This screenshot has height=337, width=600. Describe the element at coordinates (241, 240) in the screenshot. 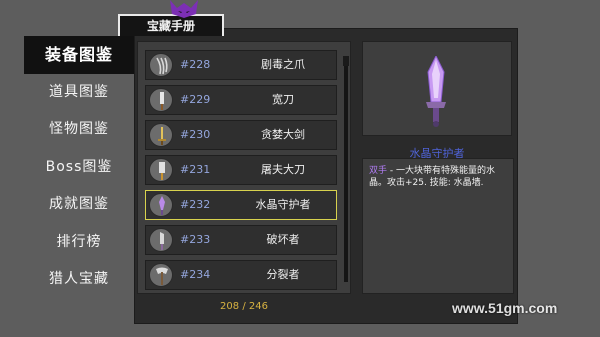

I see `list-item: #233 破坏者` at that location.